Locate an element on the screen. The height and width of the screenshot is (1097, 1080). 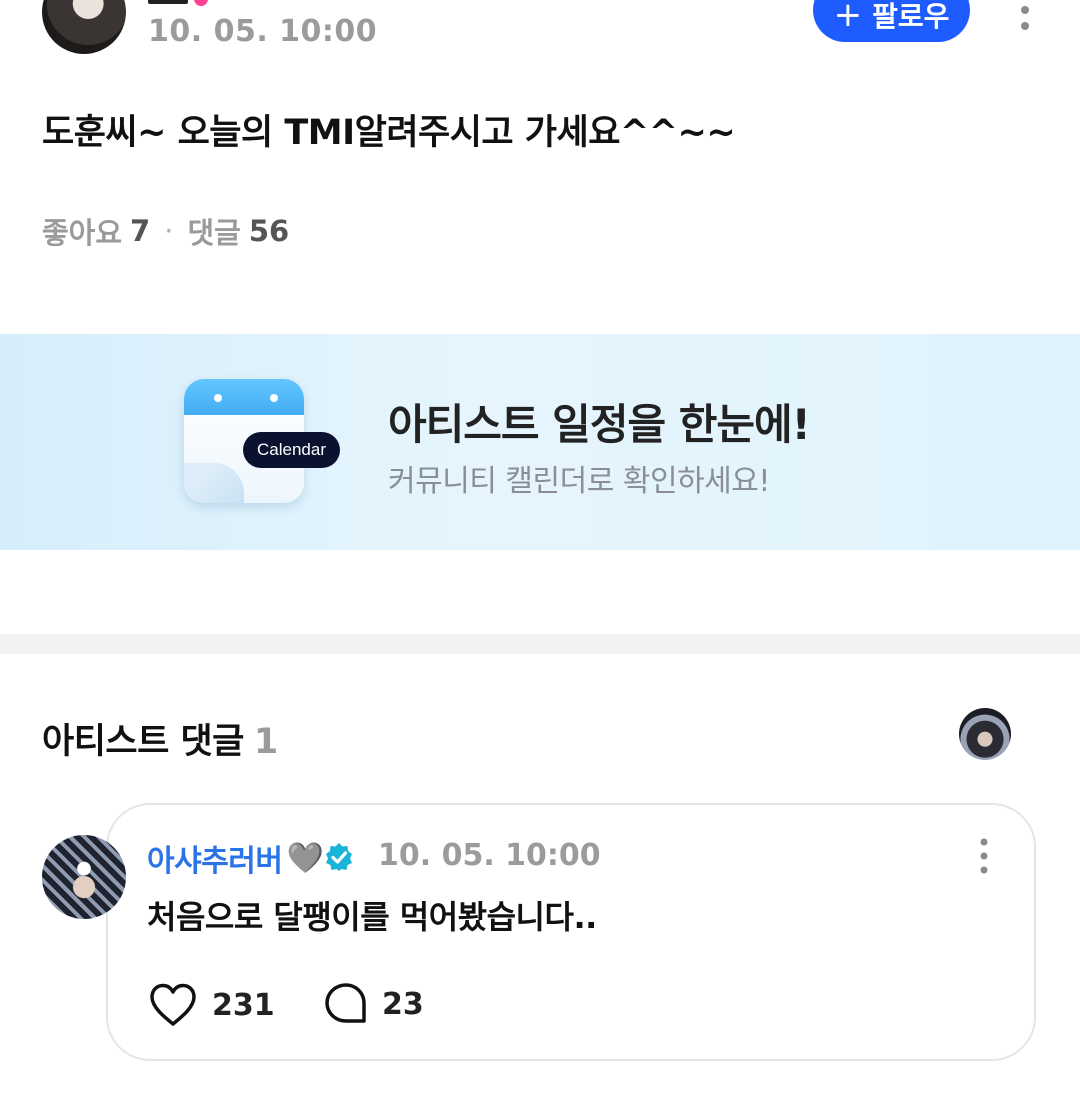
comment-reply-count: 23 is located at coordinates (403, 1004).